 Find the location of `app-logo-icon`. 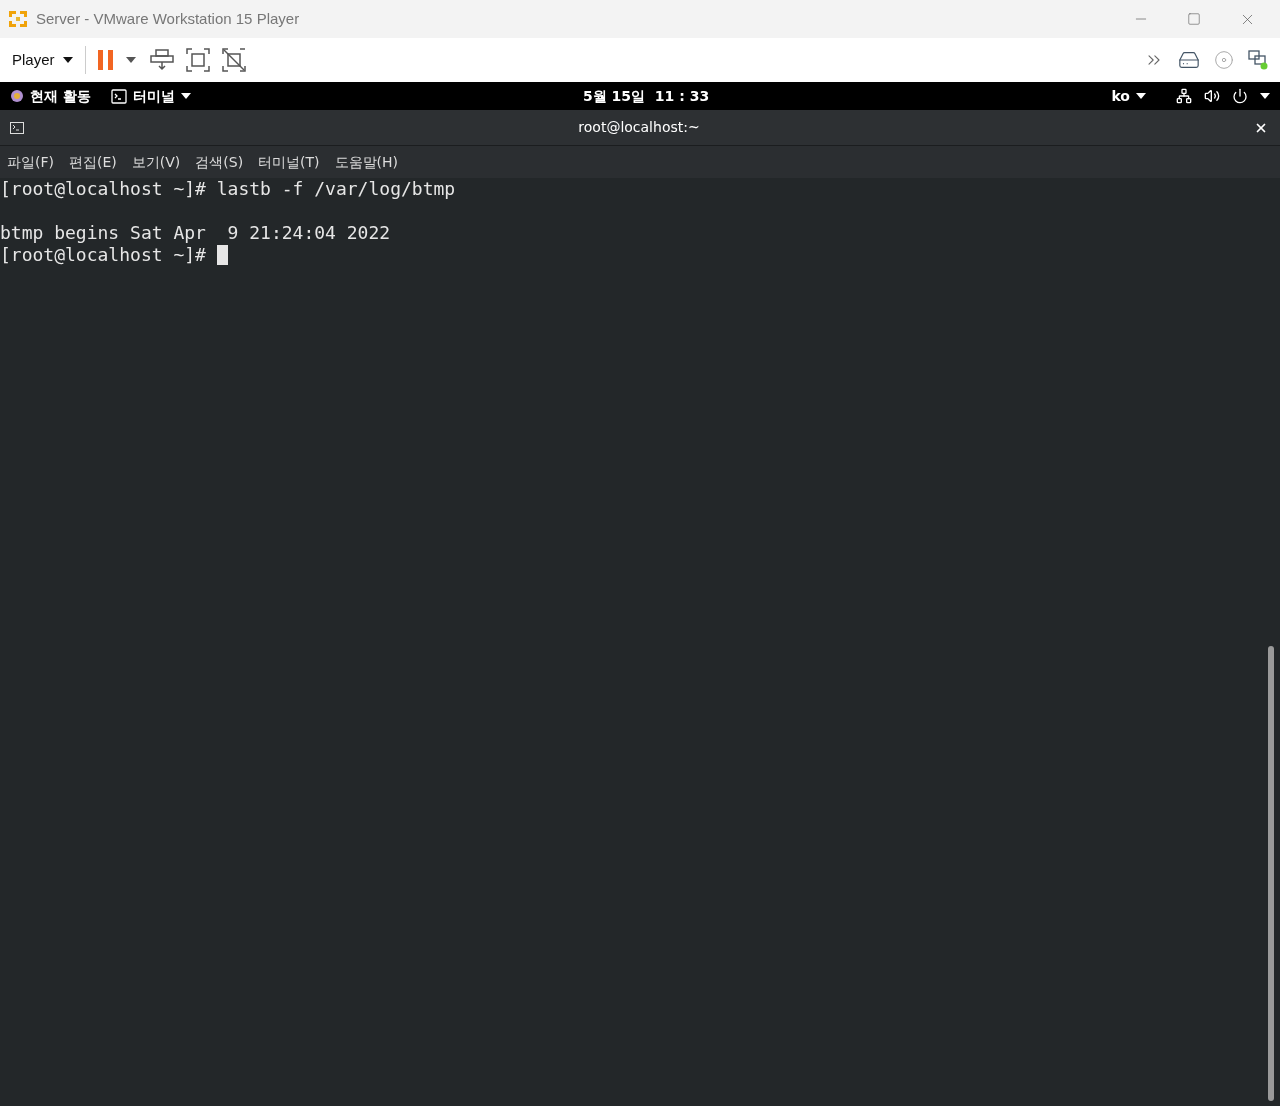

app-logo-icon is located at coordinates (18, 19).